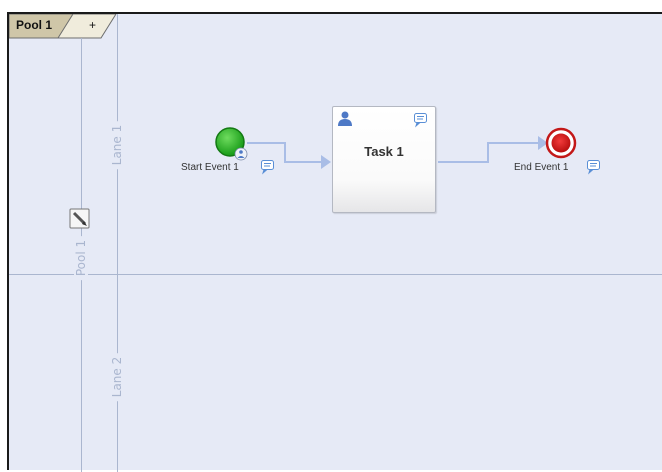 The width and height of the screenshot is (662, 472). Describe the element at coordinates (489, 152) in the screenshot. I see `sequence-flow-task-end` at that location.